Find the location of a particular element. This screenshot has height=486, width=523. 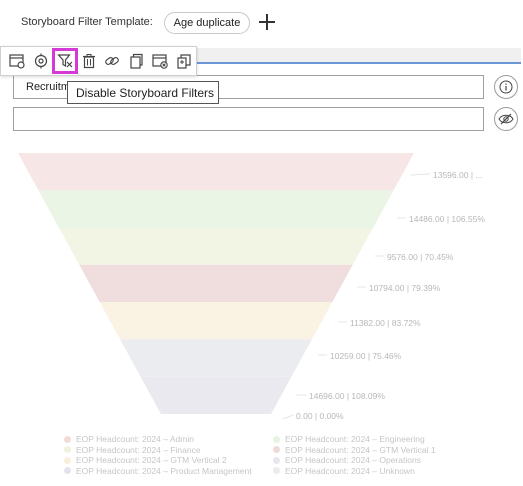

legend-label: EOP Headcount: 2024 – Admin is located at coordinates (135, 439).